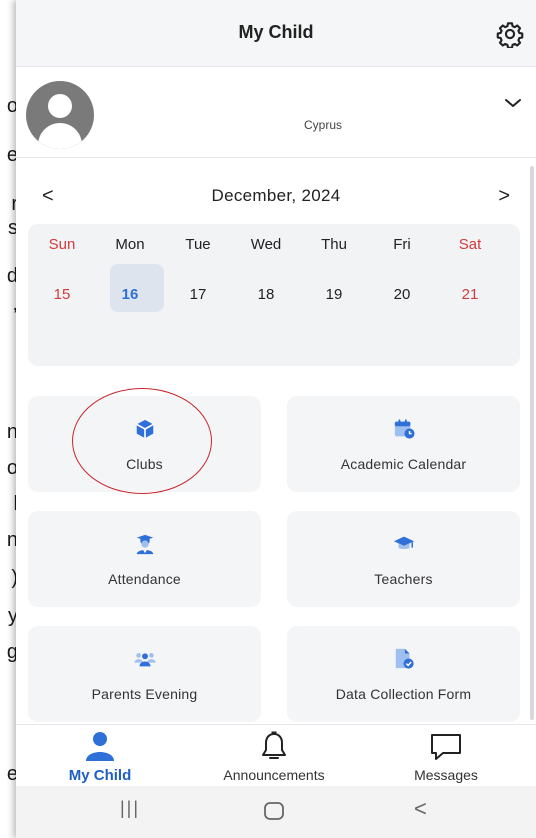 The height and width of the screenshot is (838, 536). Describe the element at coordinates (403, 674) in the screenshot. I see `data-collection-form-tile: Data Collection Form` at that location.